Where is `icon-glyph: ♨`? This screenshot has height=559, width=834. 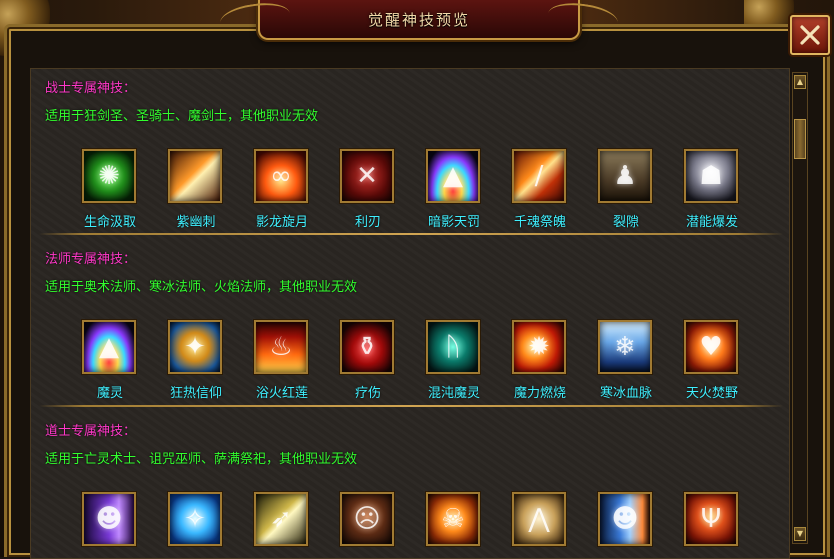
icon-glyph: ♨ is located at coordinates (281, 347).